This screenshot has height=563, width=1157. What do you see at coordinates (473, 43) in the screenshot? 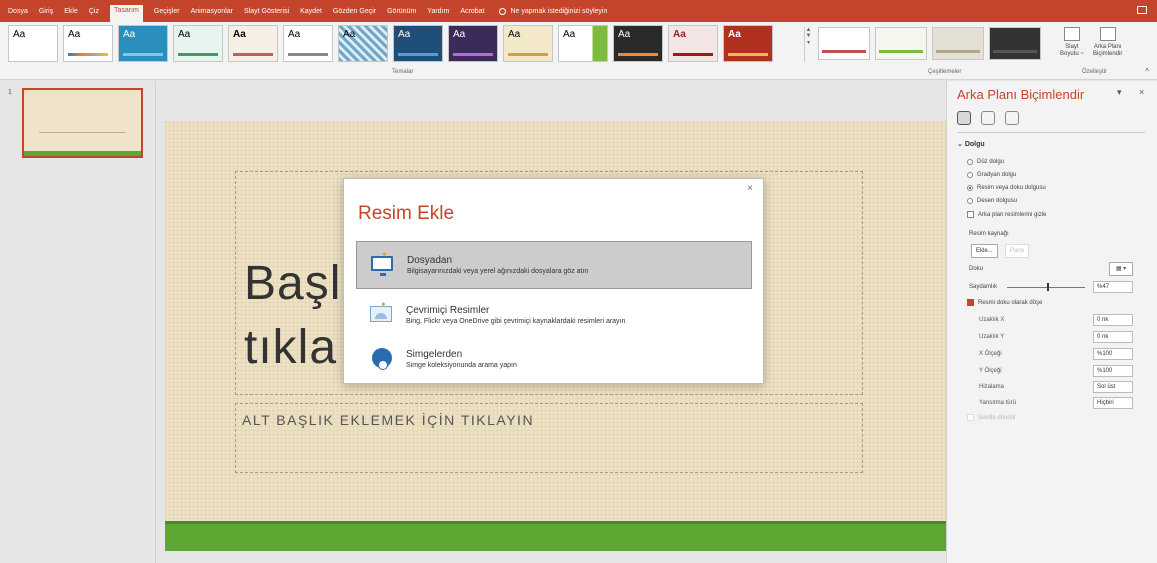
I see `theme-thumb-9: Aa` at bounding box center [473, 43].